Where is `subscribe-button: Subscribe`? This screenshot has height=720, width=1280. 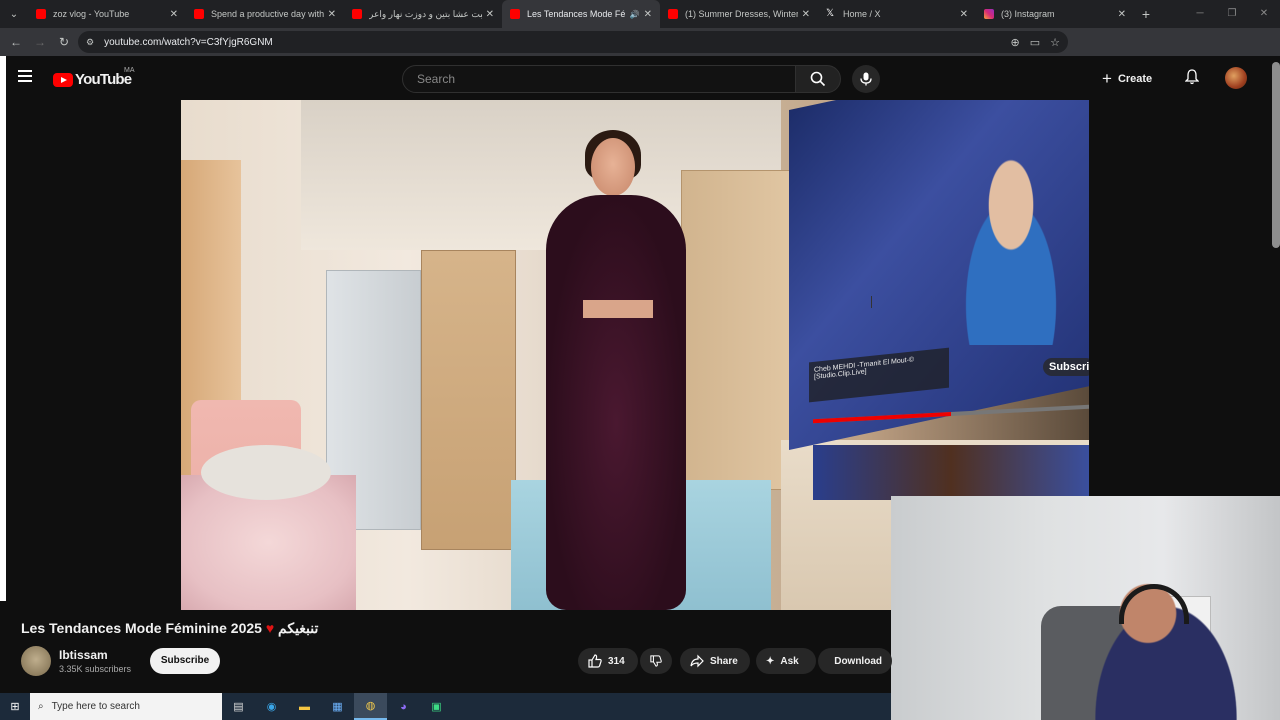
subscribe-button: Subscribe is located at coordinates (185, 661).